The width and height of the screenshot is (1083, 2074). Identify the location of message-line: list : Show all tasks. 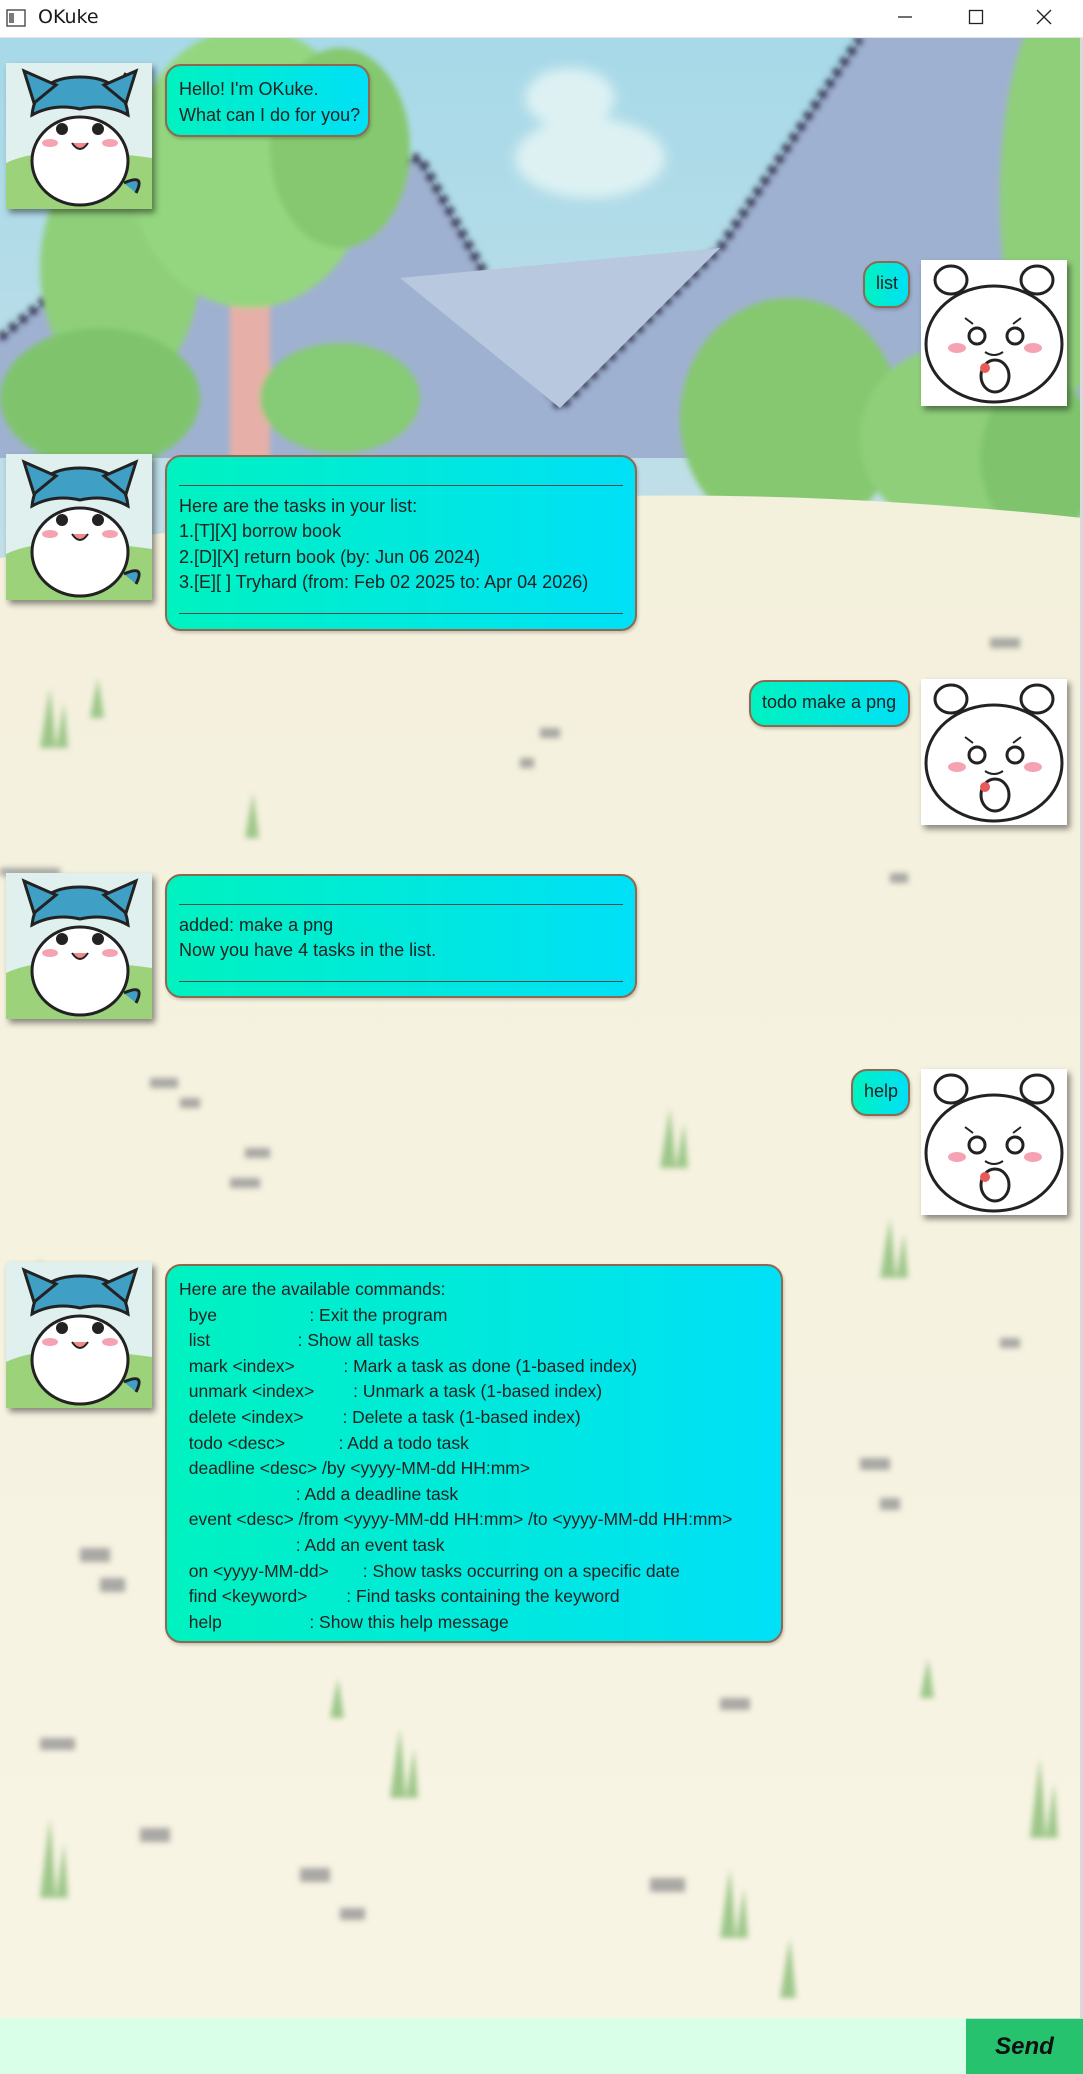
(299, 1340).